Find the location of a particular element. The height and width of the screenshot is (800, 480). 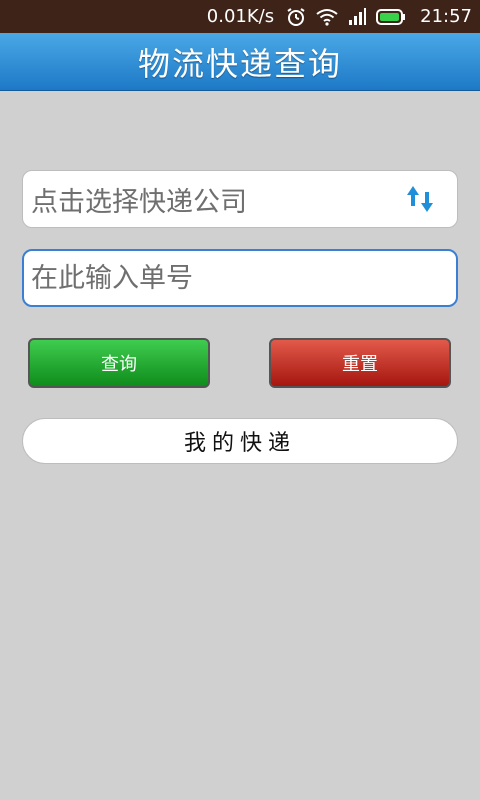

reset-button: 重置 is located at coordinates (360, 363).